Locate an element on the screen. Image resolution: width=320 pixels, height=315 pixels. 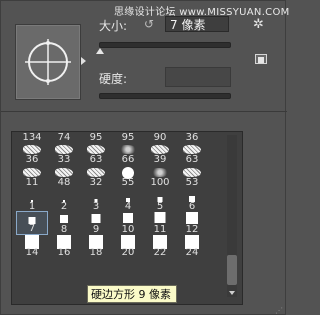
brush-size-label: 22 is located at coordinates (160, 252).